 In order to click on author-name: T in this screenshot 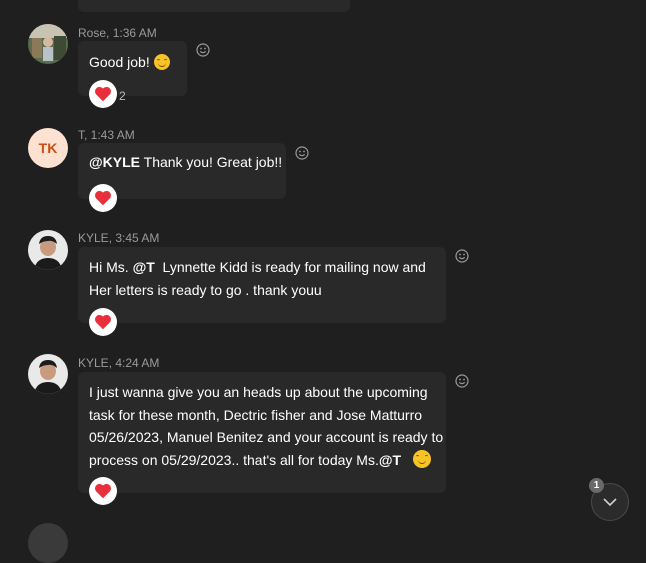, I will do `click(81, 135)`.